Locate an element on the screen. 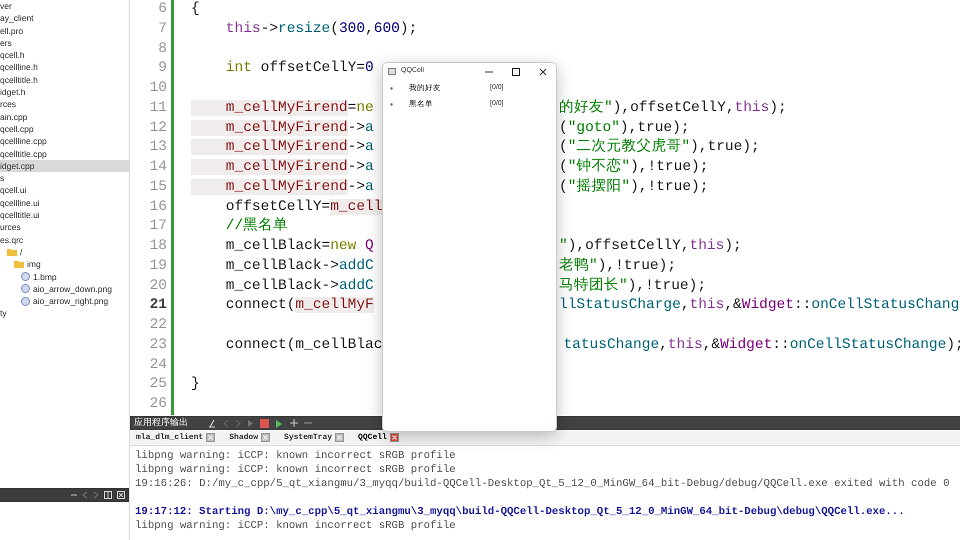  tree-item: ers is located at coordinates (64, 43).